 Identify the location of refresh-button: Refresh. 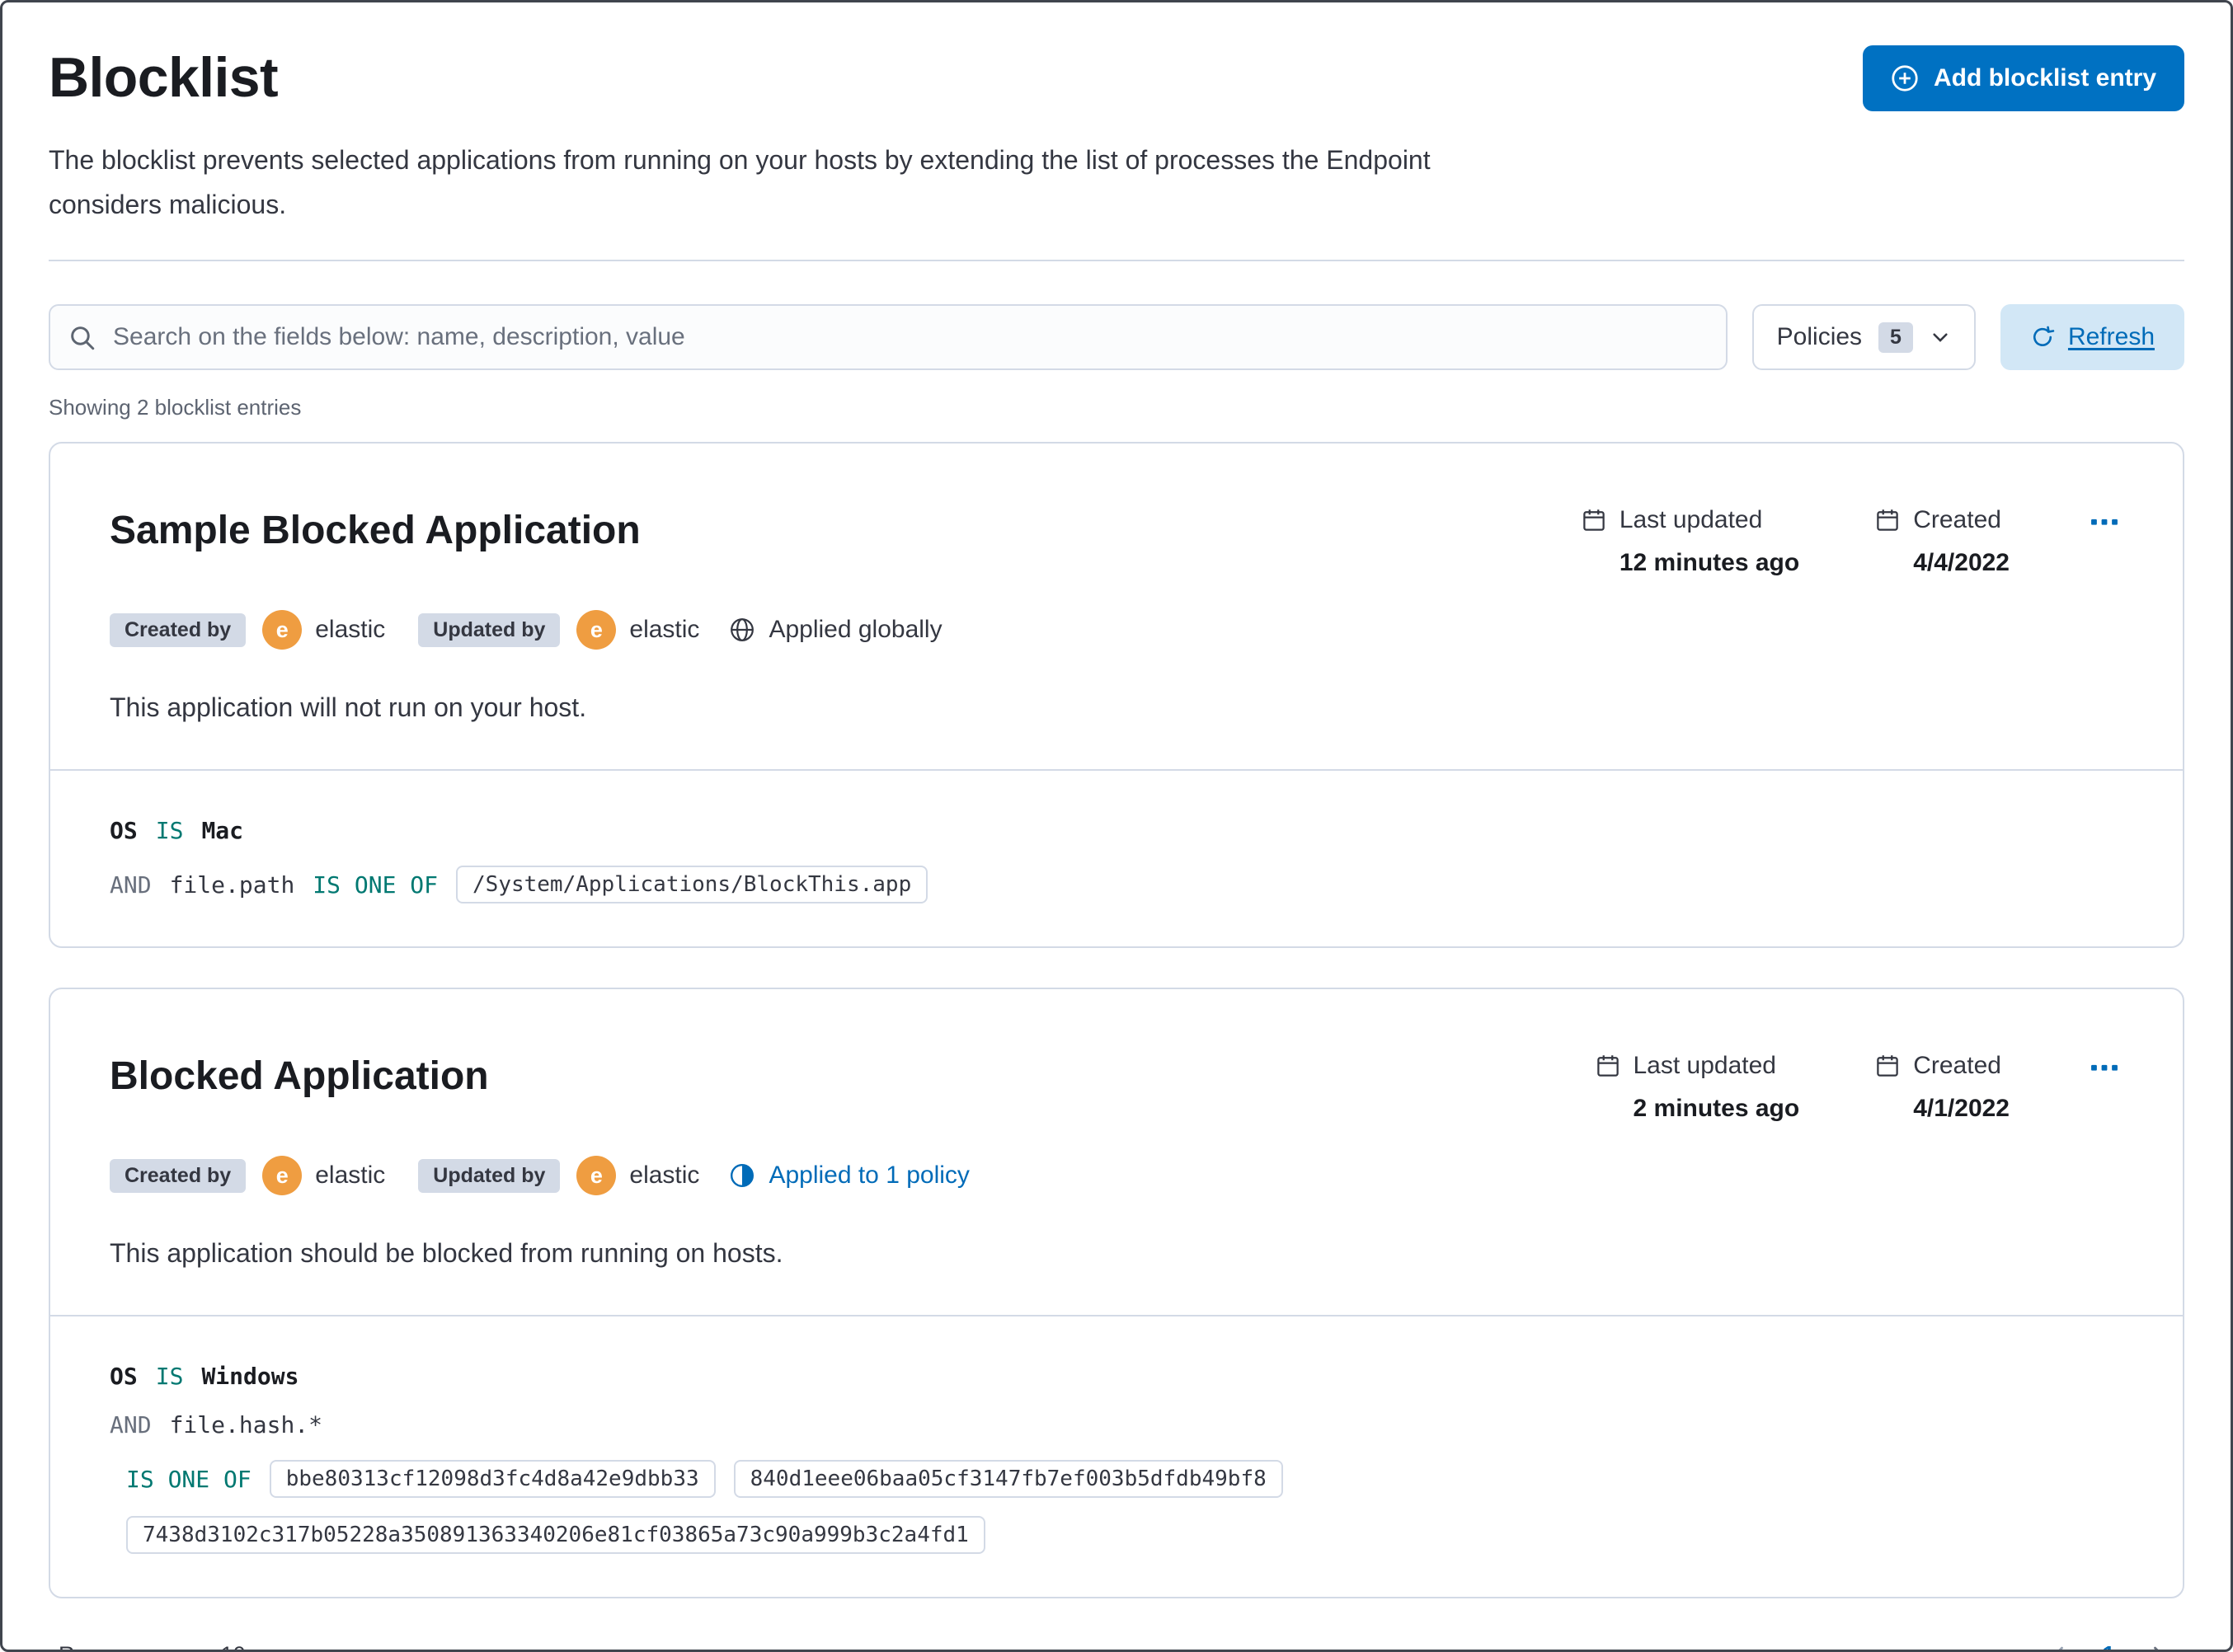
(2092, 337).